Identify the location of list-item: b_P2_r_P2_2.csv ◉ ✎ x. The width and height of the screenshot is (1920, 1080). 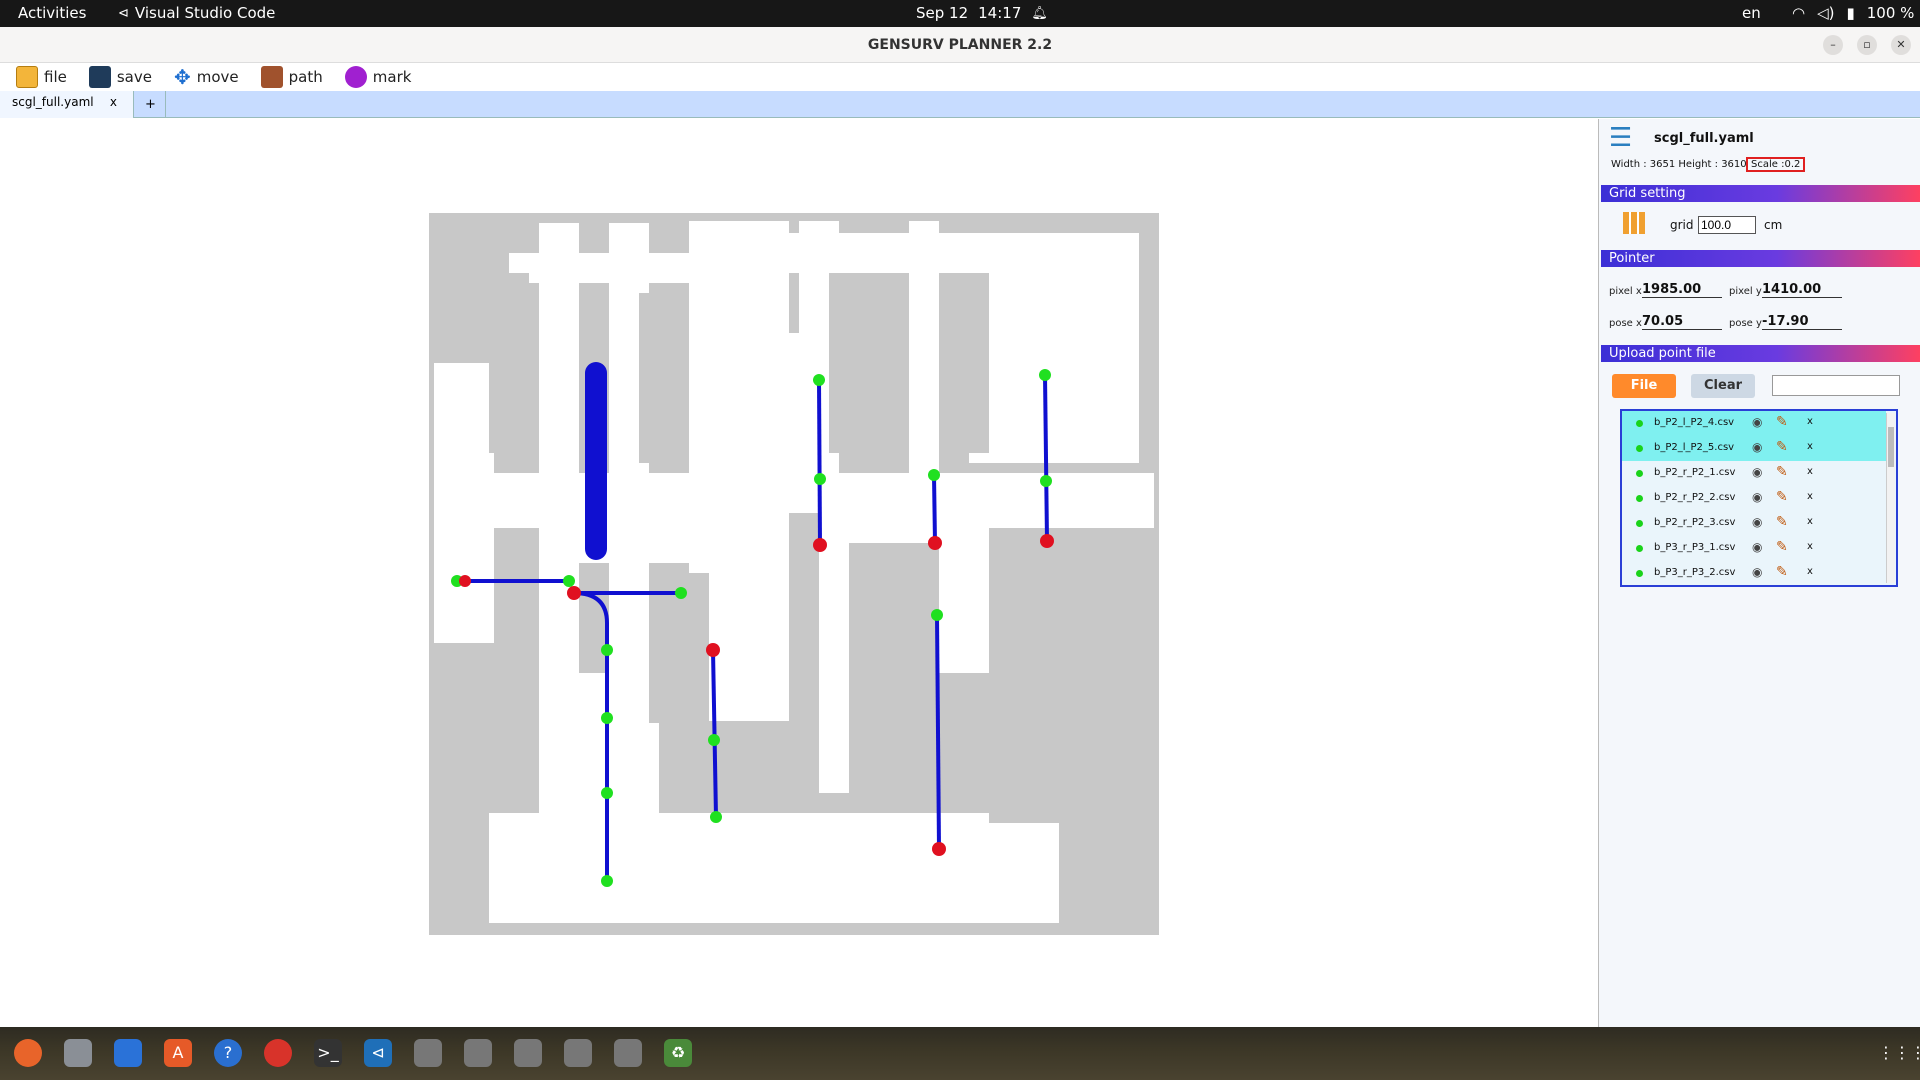
(1754, 498).